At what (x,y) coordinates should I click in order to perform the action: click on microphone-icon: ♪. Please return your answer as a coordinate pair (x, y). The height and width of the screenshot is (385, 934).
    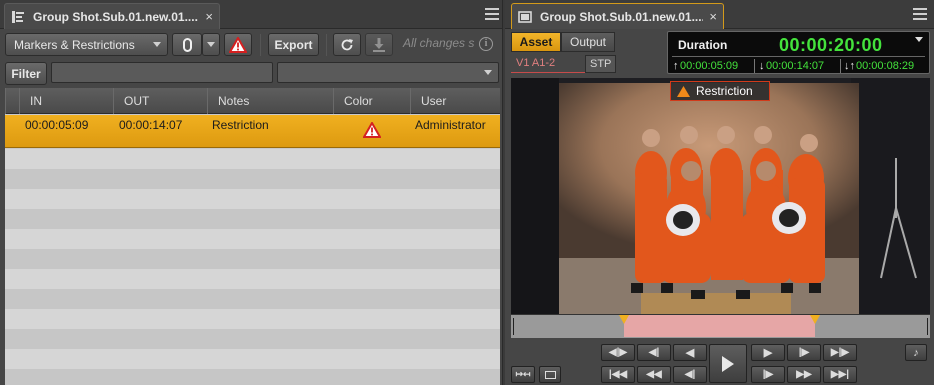
    Looking at the image, I should click on (916, 352).